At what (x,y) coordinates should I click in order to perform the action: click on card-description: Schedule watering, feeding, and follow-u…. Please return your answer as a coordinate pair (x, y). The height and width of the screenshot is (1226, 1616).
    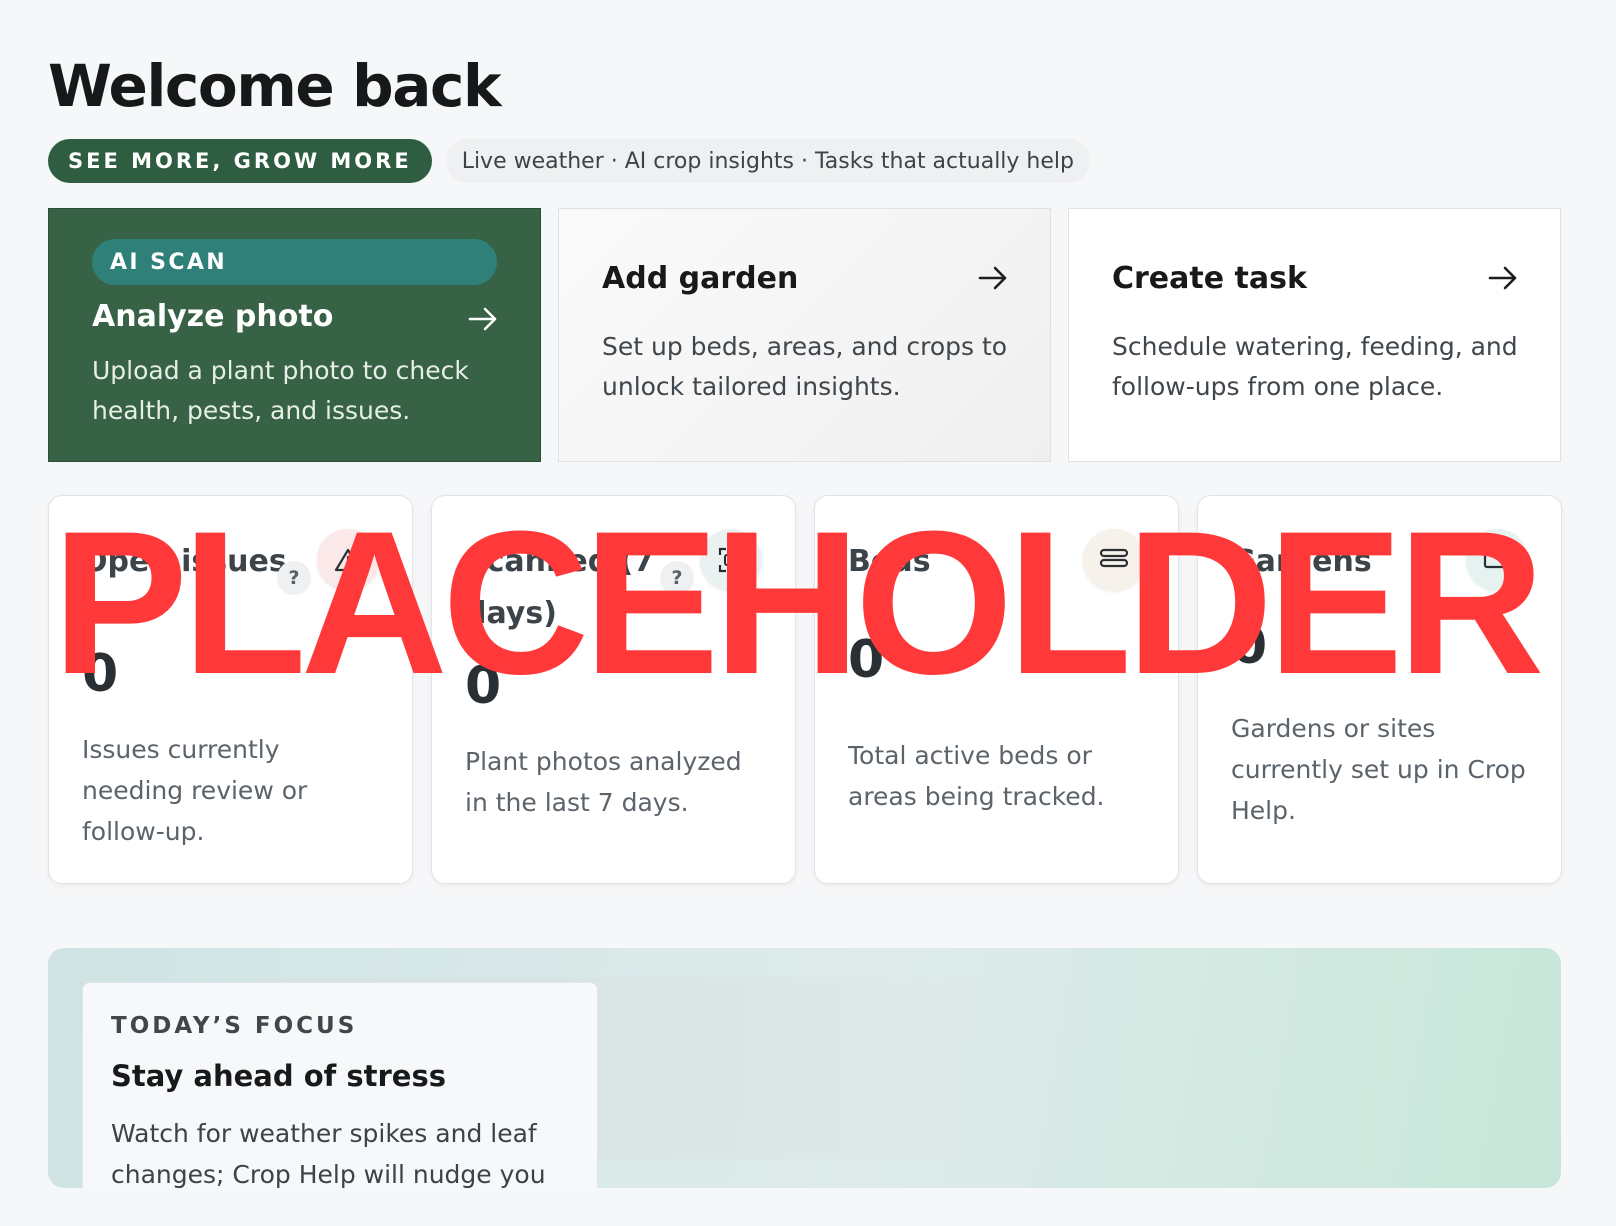
    Looking at the image, I should click on (1315, 366).